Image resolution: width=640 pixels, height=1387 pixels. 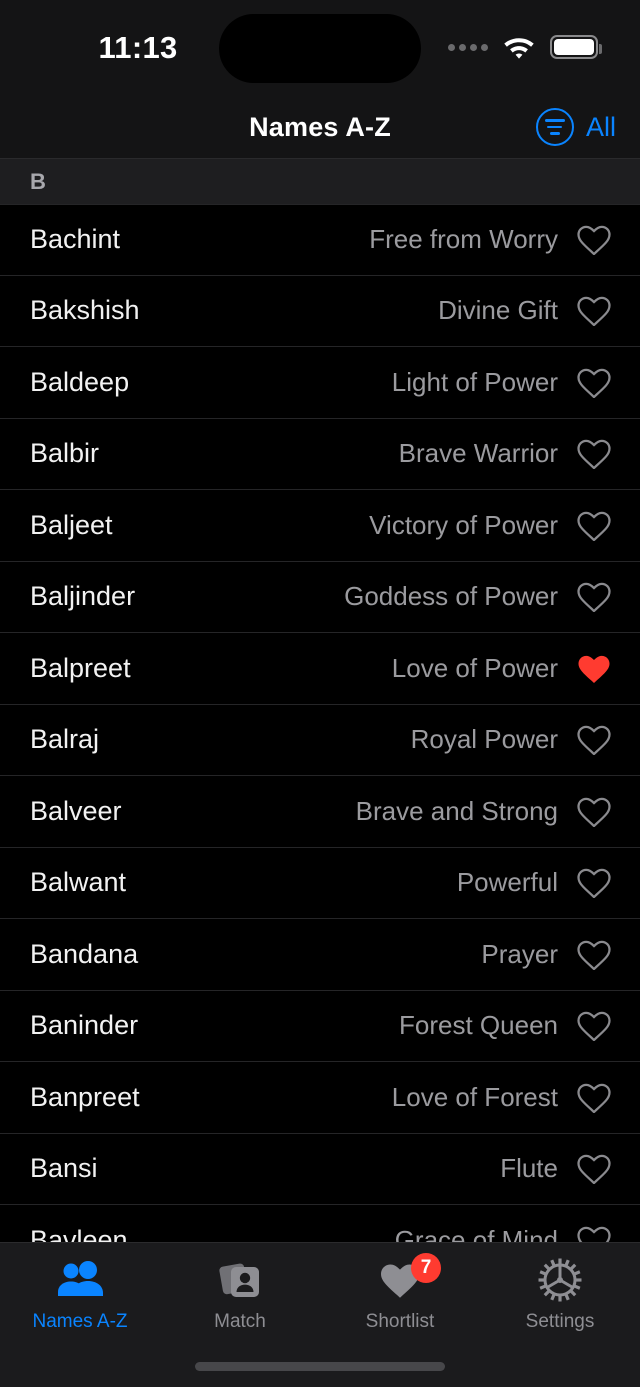 What do you see at coordinates (320, 740) in the screenshot?
I see `table-row: Balraj Royal Power` at bounding box center [320, 740].